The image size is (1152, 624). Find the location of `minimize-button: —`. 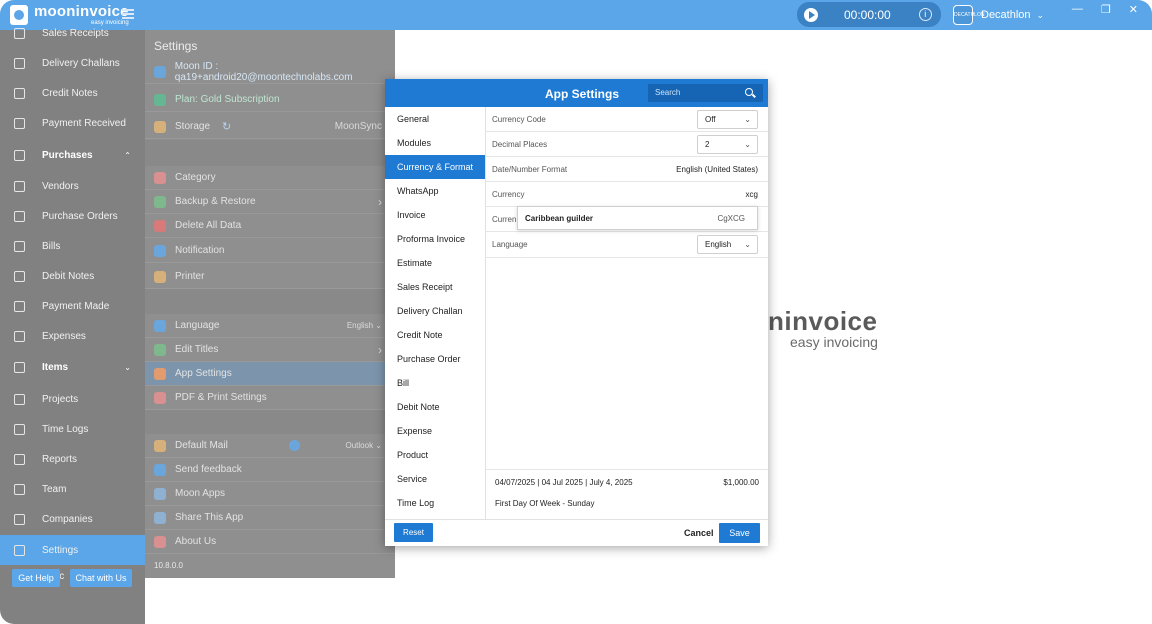

minimize-button: — is located at coordinates (1077, 9).